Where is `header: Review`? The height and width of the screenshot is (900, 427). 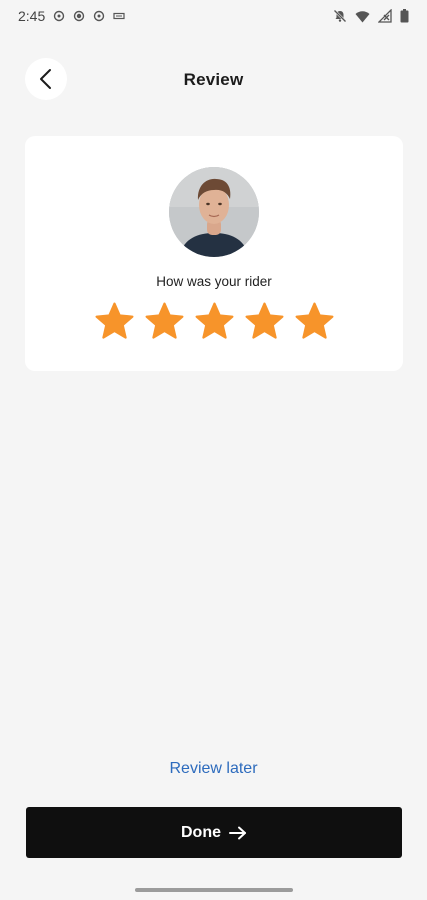
header: Review is located at coordinates (213, 80).